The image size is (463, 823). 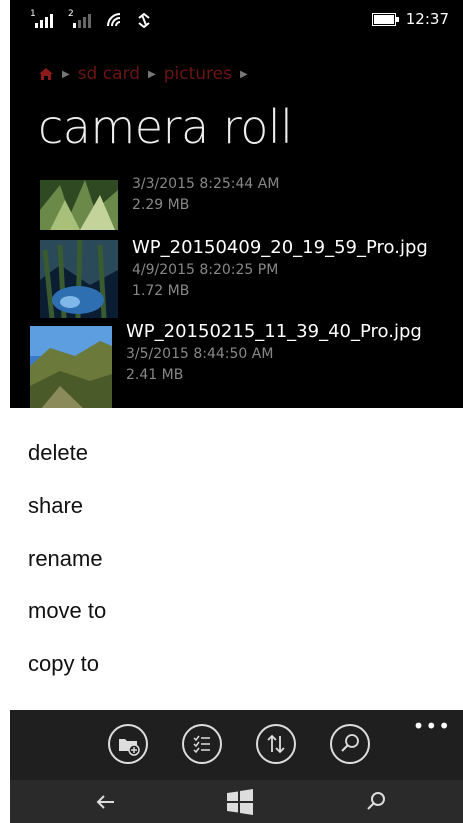 What do you see at coordinates (65, 559) in the screenshot?
I see `menu-item-rename: rename` at bounding box center [65, 559].